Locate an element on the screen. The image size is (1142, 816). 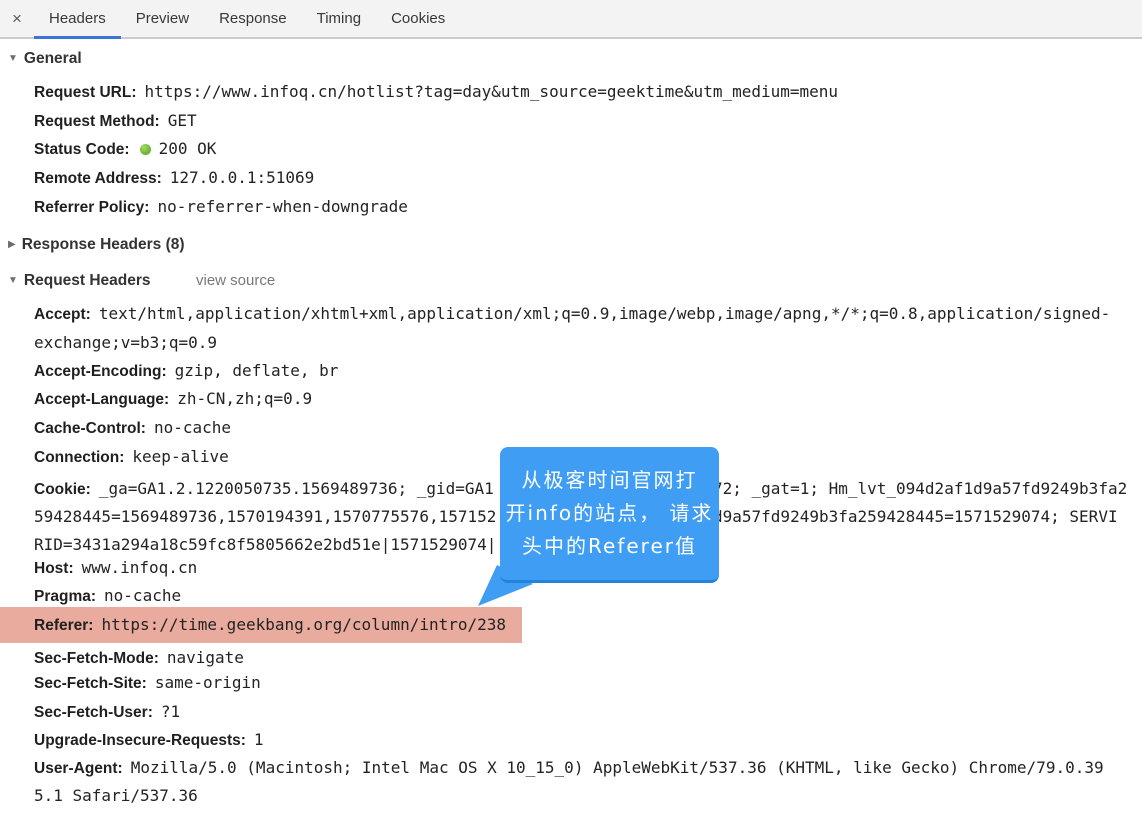
triangle-right-icon: ▶ is located at coordinates (12, 244).